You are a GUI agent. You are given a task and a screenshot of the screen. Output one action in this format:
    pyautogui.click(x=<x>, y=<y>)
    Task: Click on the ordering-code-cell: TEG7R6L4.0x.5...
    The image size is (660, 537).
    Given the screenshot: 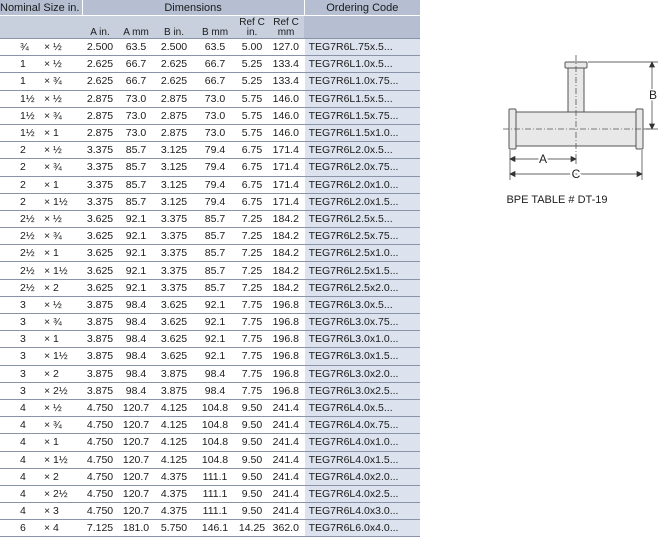 What is the action you would take?
    pyautogui.click(x=362, y=408)
    